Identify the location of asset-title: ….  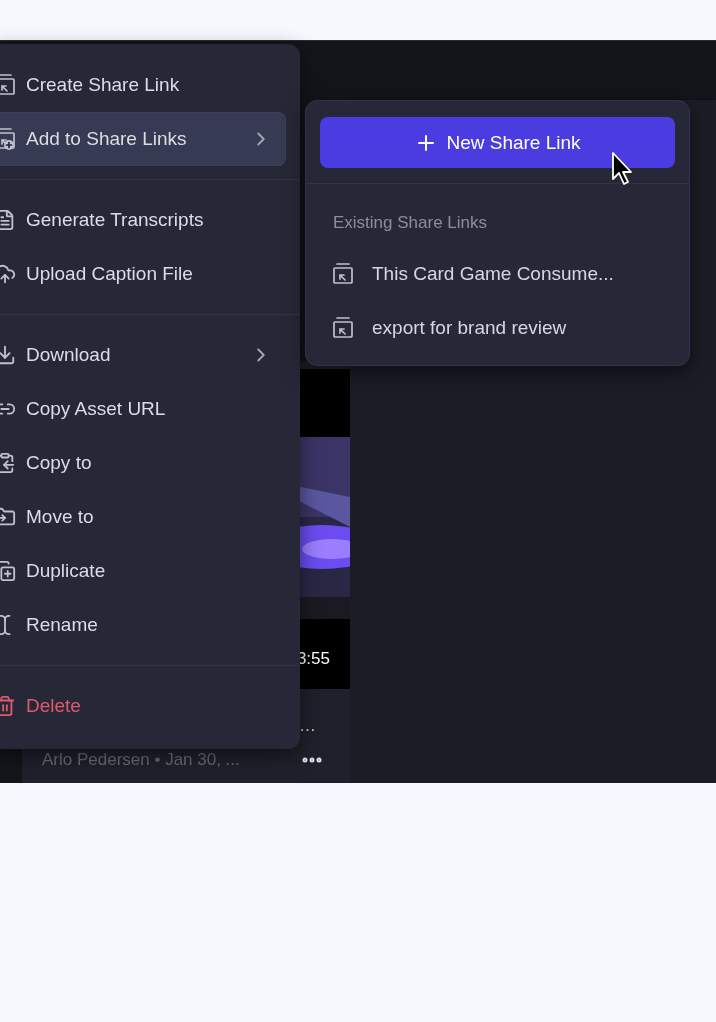
(307, 726).